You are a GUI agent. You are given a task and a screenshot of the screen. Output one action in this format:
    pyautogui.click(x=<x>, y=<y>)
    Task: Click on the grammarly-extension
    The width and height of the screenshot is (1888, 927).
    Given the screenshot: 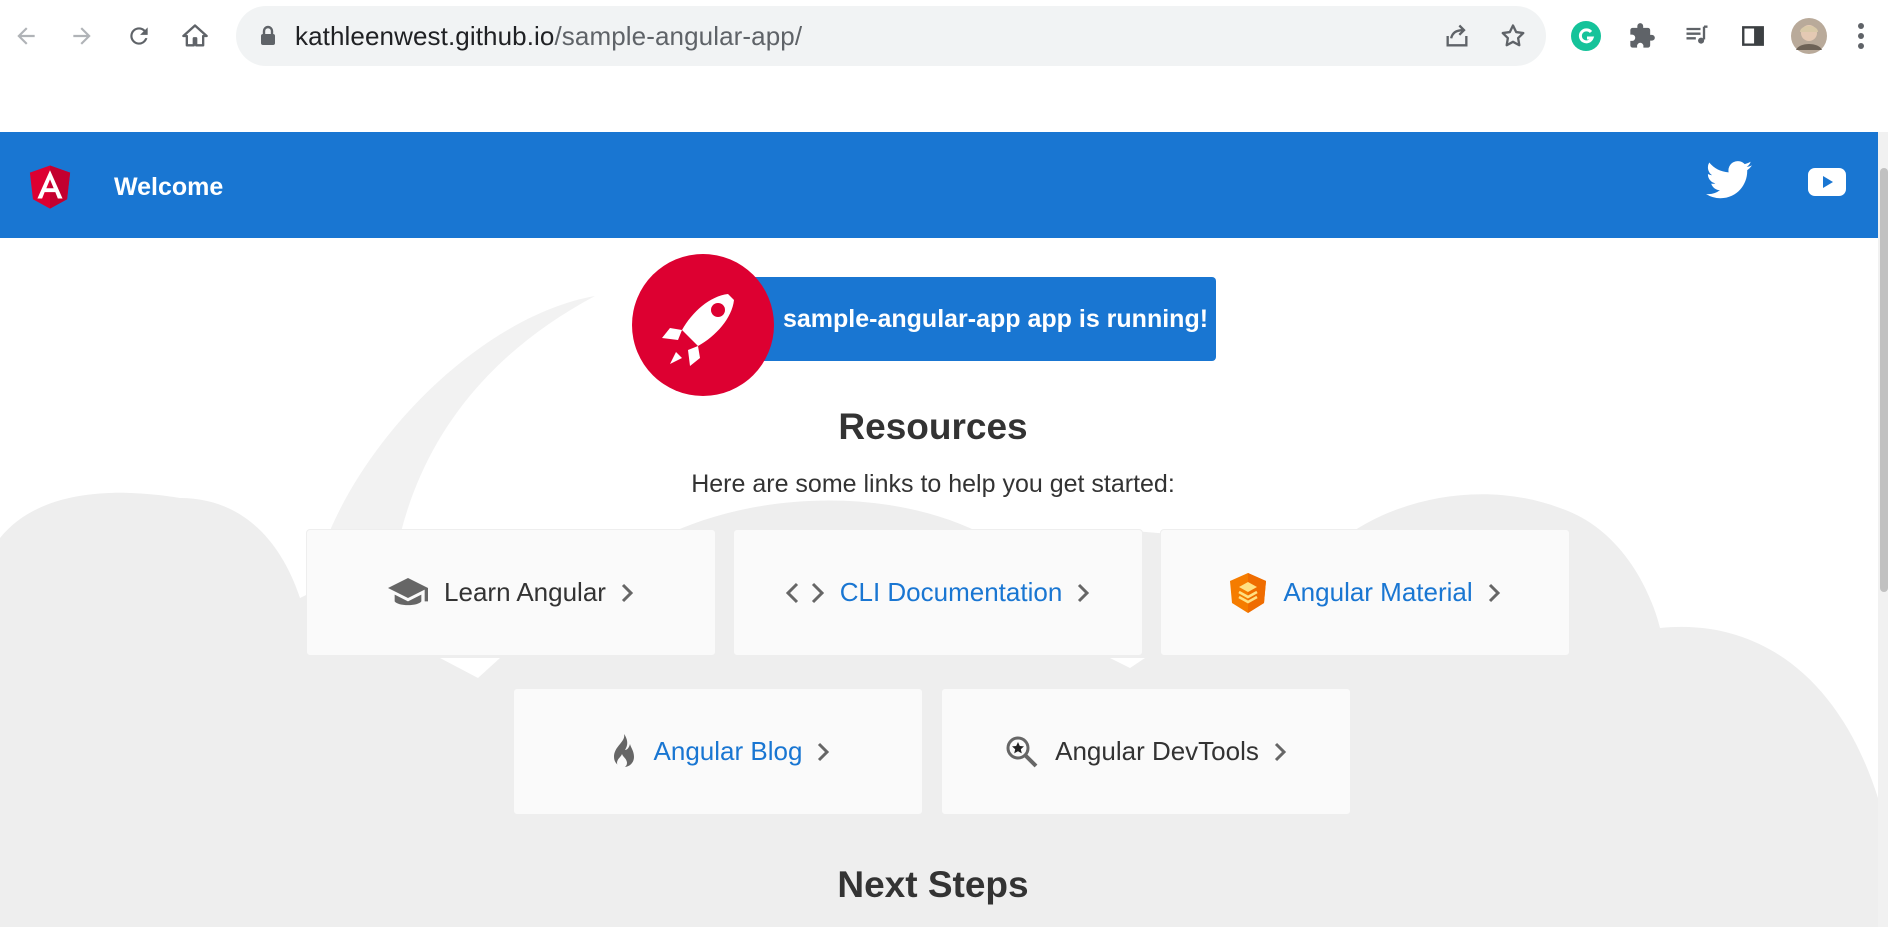 What is the action you would take?
    pyautogui.click(x=1586, y=36)
    